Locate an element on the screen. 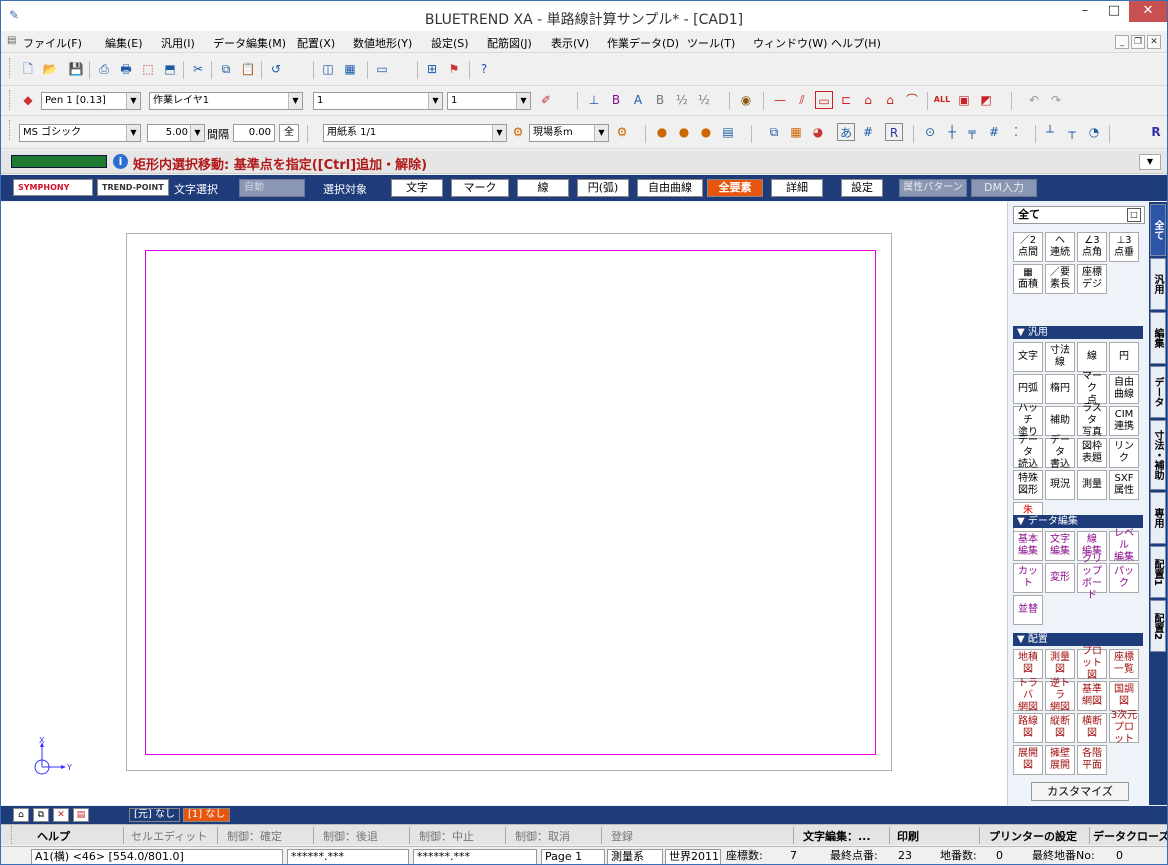  fkey-data-close: データクローズ is located at coordinates (1130, 836).